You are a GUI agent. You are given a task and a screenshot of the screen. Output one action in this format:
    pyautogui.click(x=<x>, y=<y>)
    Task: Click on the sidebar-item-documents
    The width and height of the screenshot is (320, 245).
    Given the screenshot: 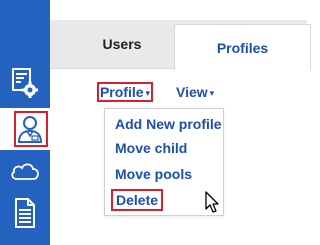 What is the action you would take?
    pyautogui.click(x=25, y=215)
    